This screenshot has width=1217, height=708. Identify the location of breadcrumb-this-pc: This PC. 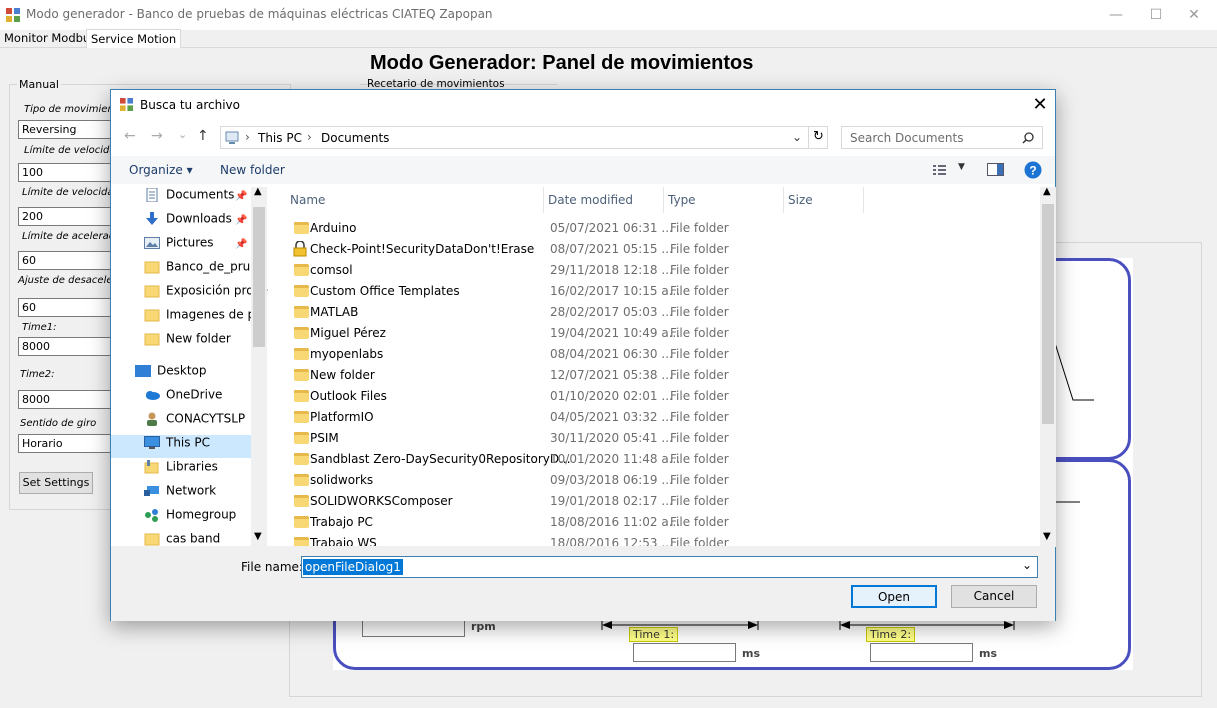
(280, 138).